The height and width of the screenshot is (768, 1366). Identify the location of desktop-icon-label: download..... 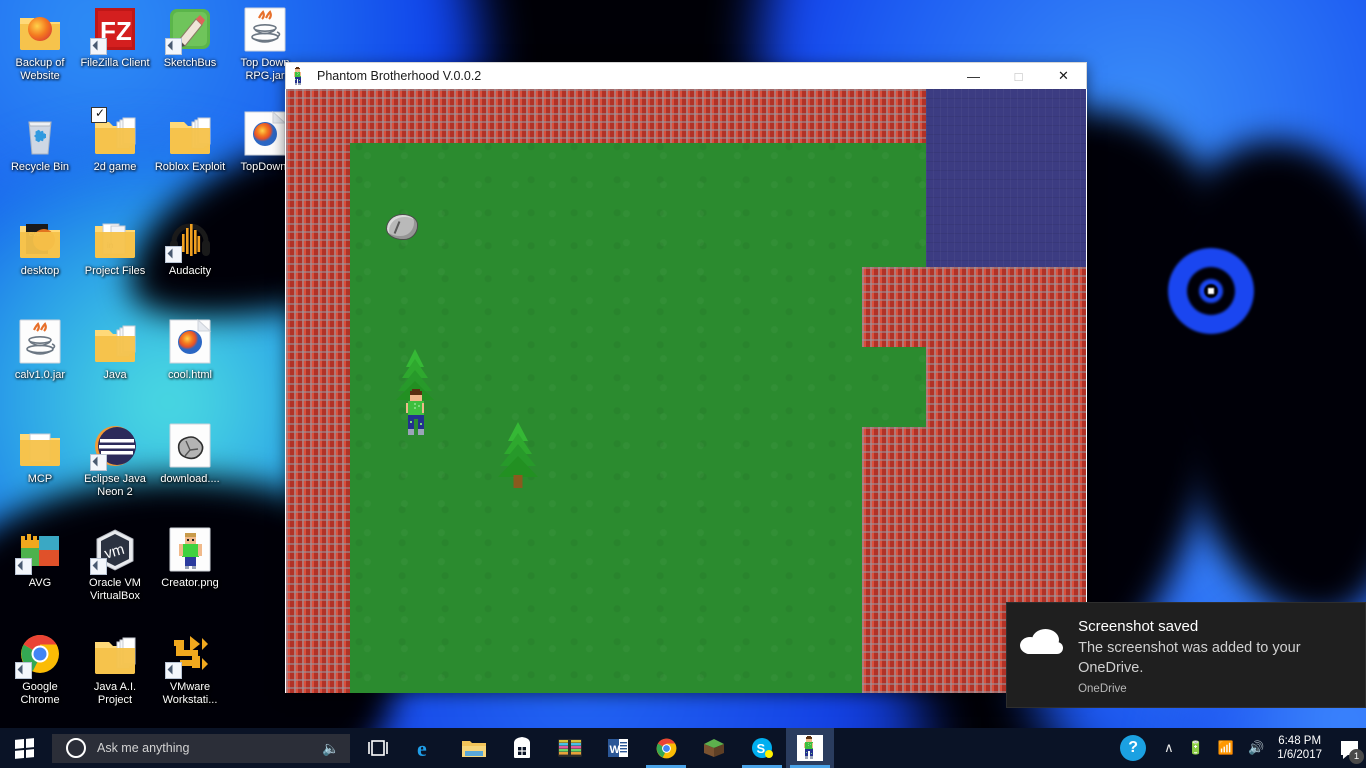
(190, 479).